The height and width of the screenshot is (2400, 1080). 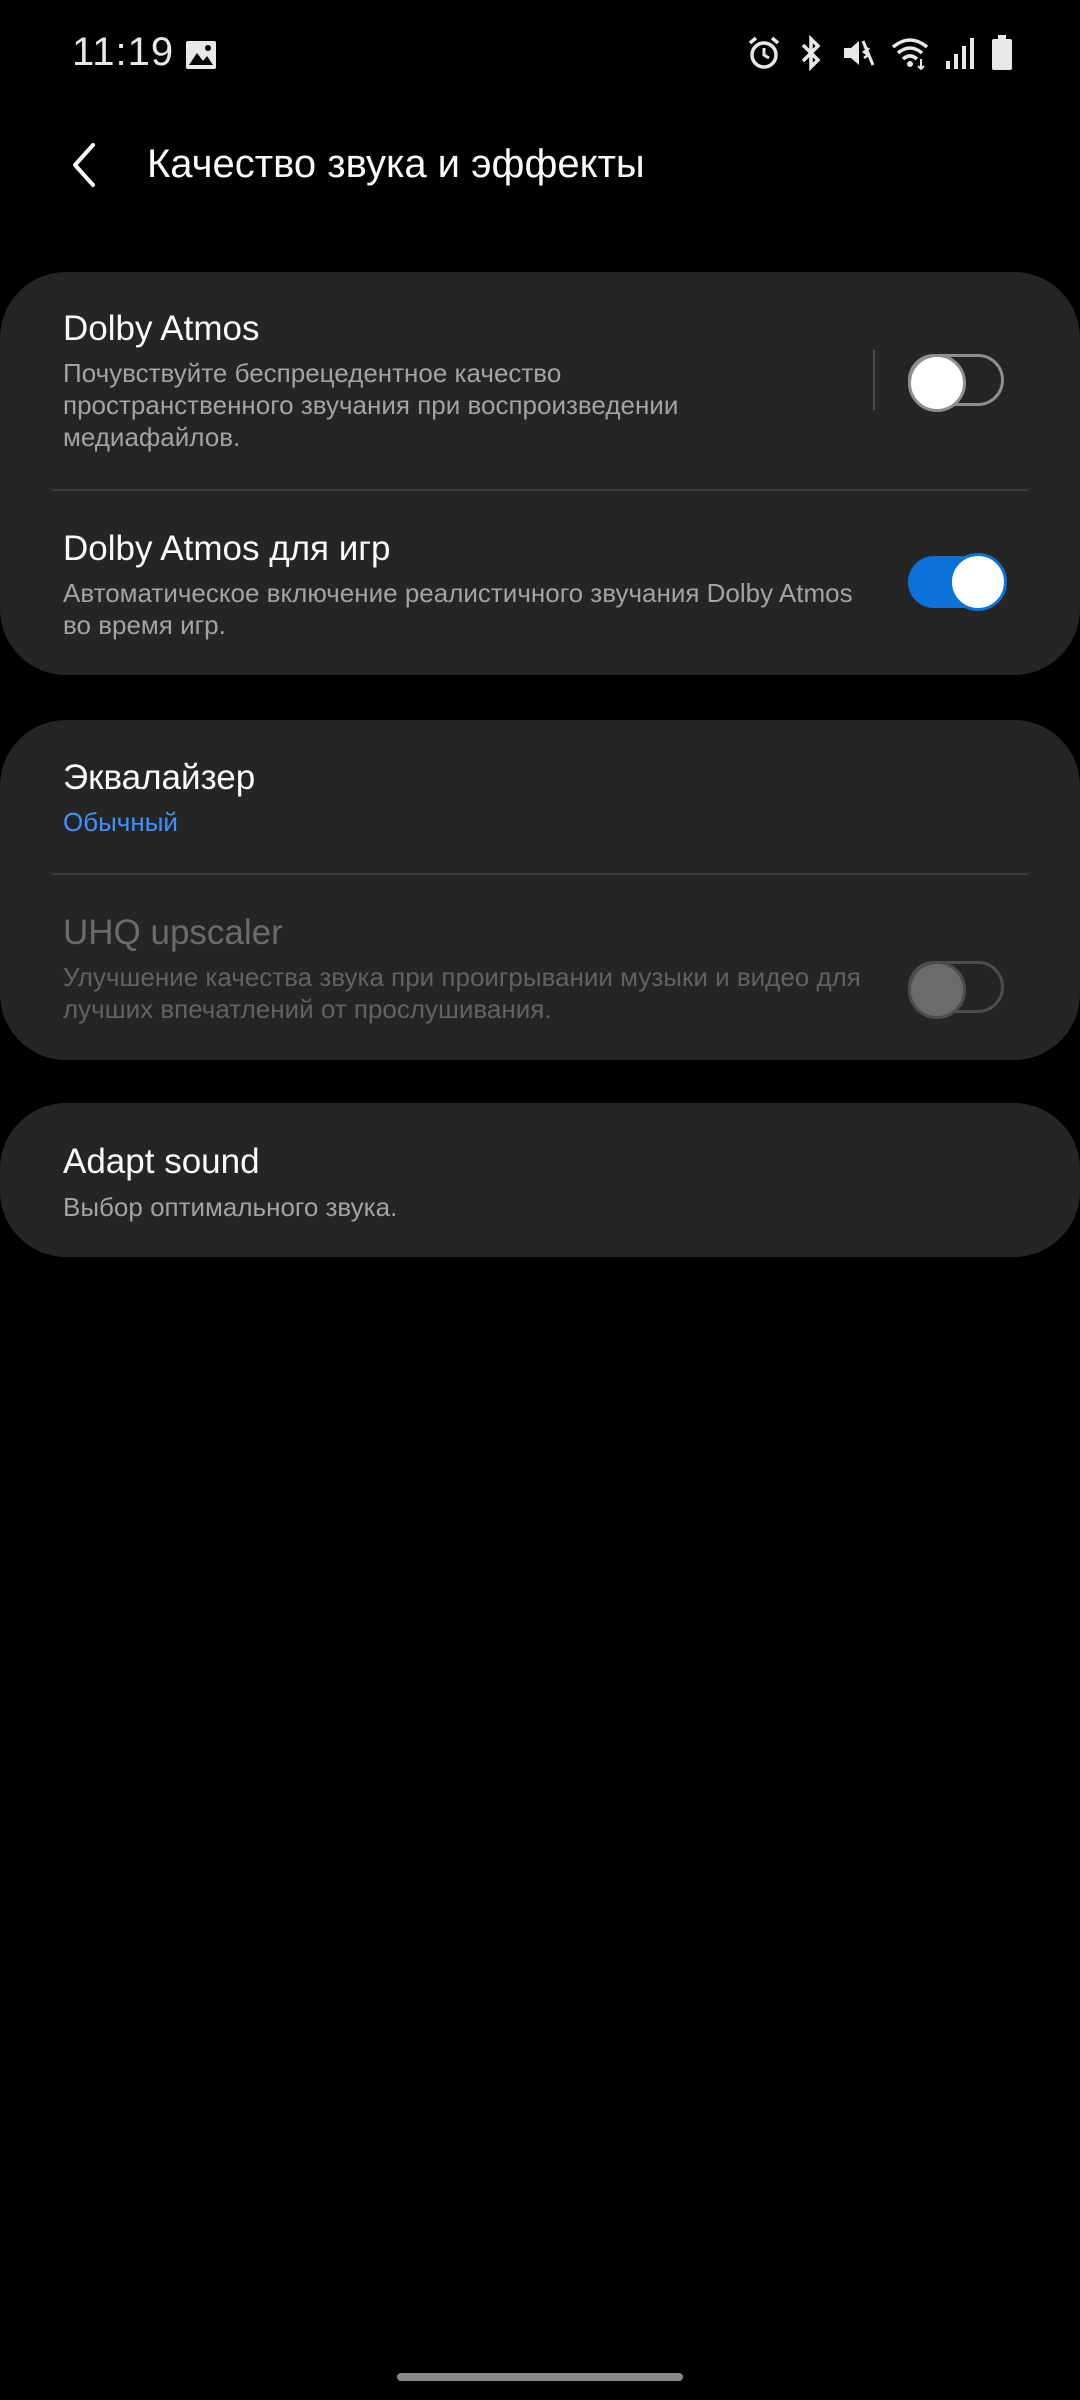 I want to click on adapt-sound-row: Adapt sound Выбор оптимального звука., so click(x=540, y=1180).